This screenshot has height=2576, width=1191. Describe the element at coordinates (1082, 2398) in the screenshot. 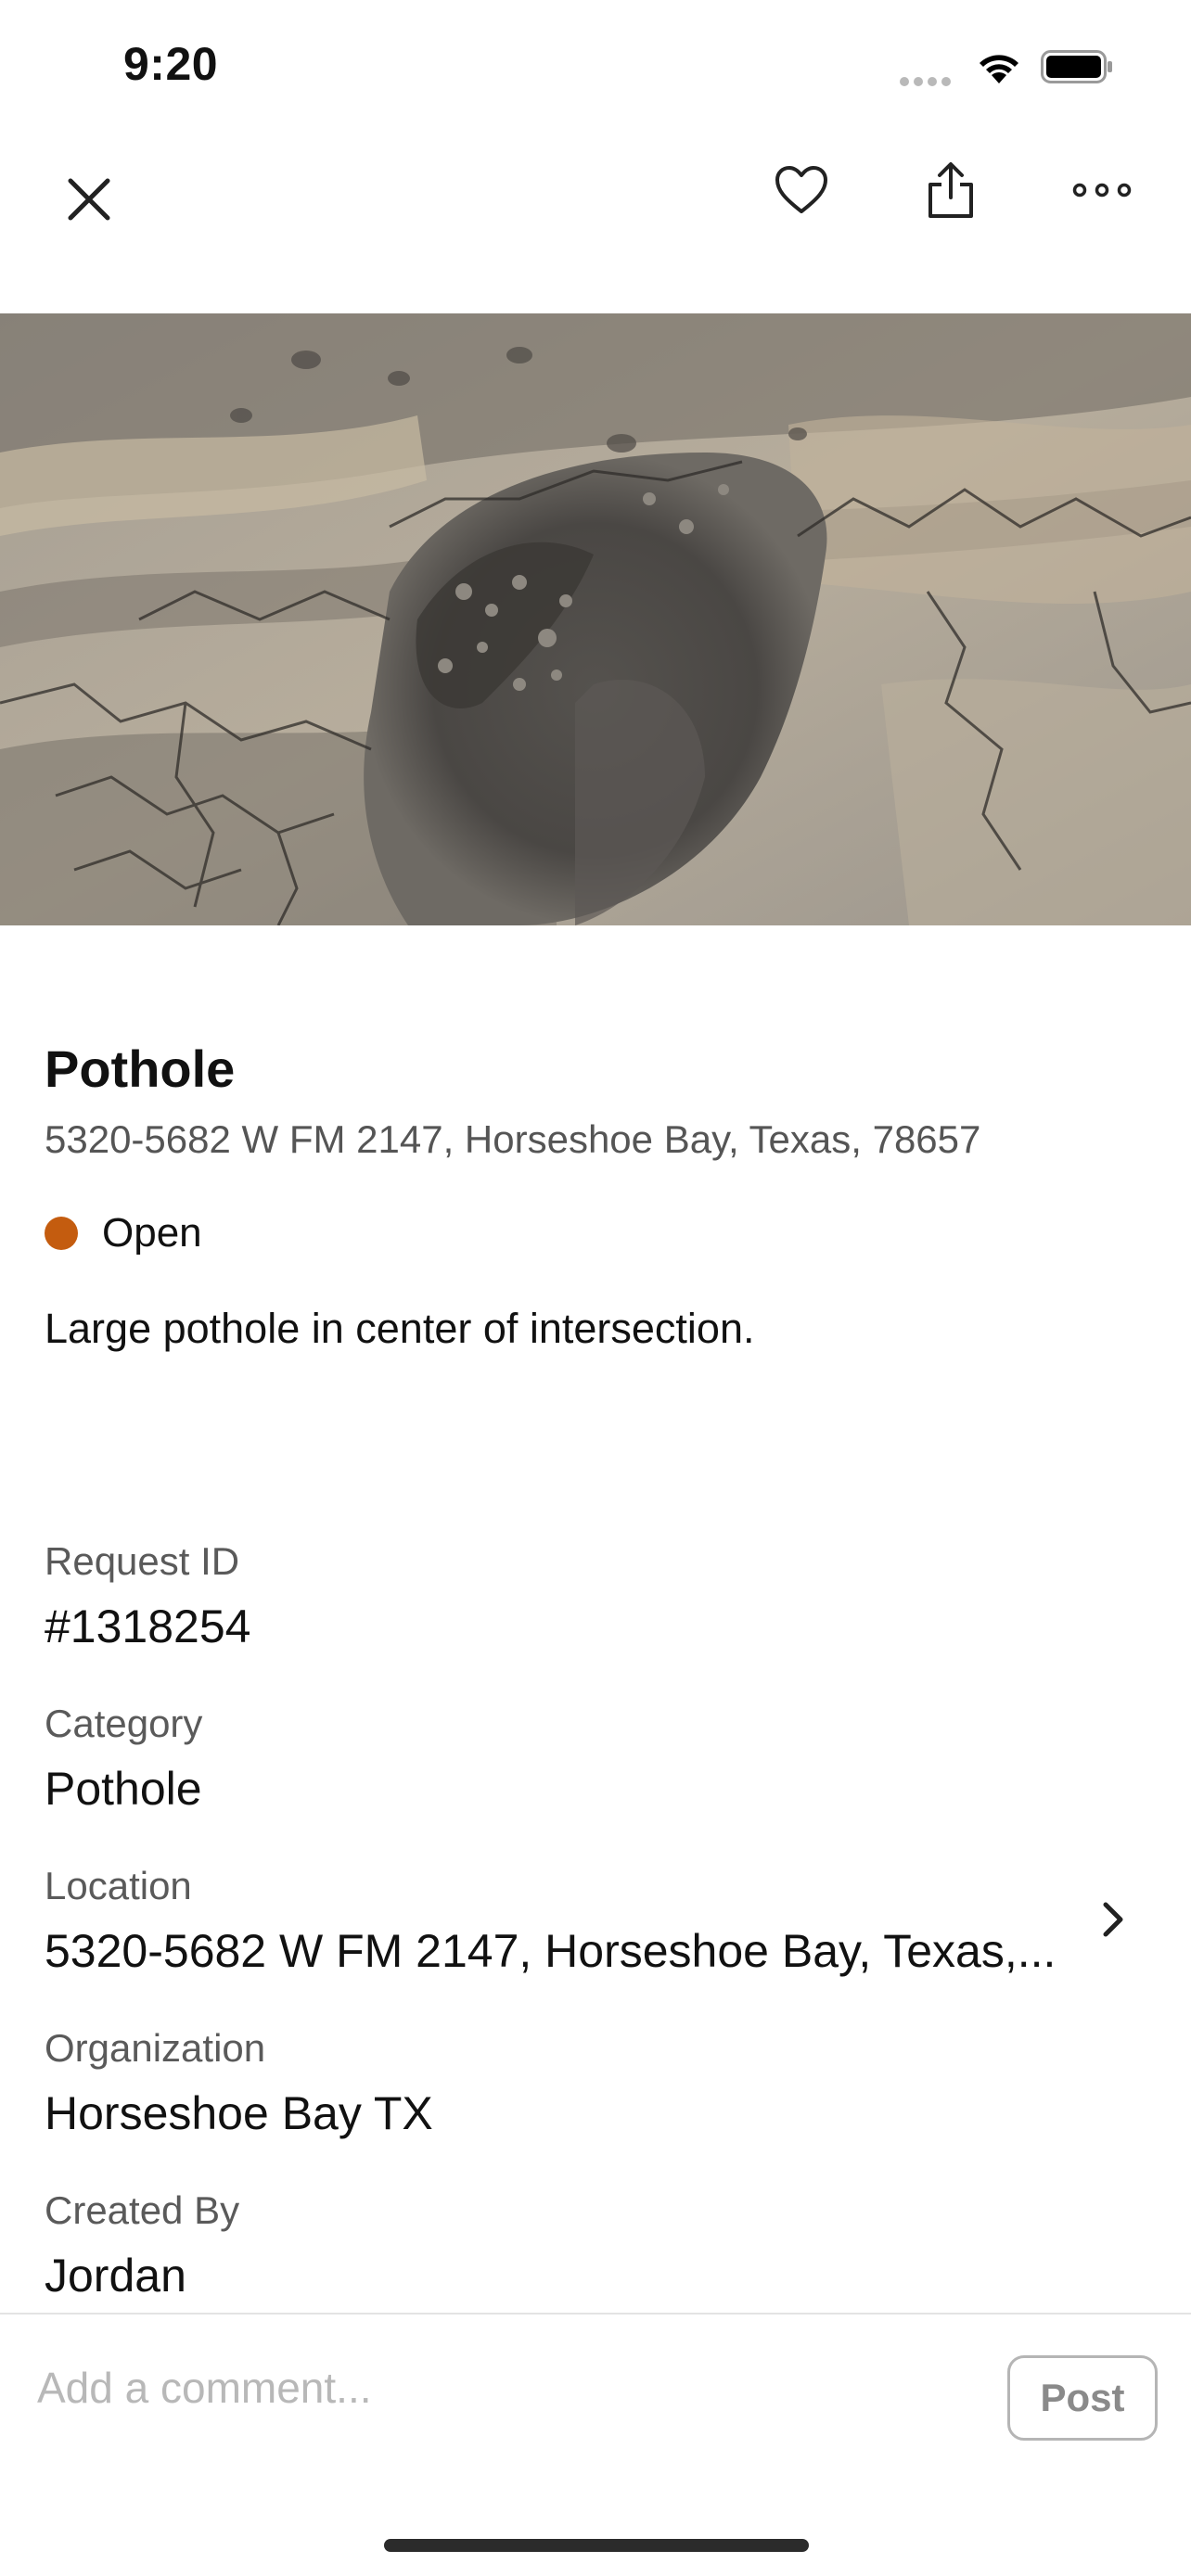

I see `post-button: Post` at that location.